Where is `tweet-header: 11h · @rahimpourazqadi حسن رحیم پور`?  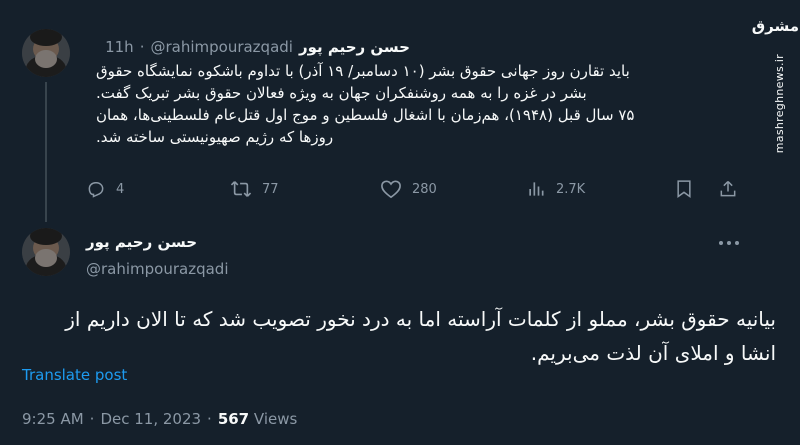
tweet-header: 11h · @rahimpourazqadi حسن رحیم پور is located at coordinates (257, 47).